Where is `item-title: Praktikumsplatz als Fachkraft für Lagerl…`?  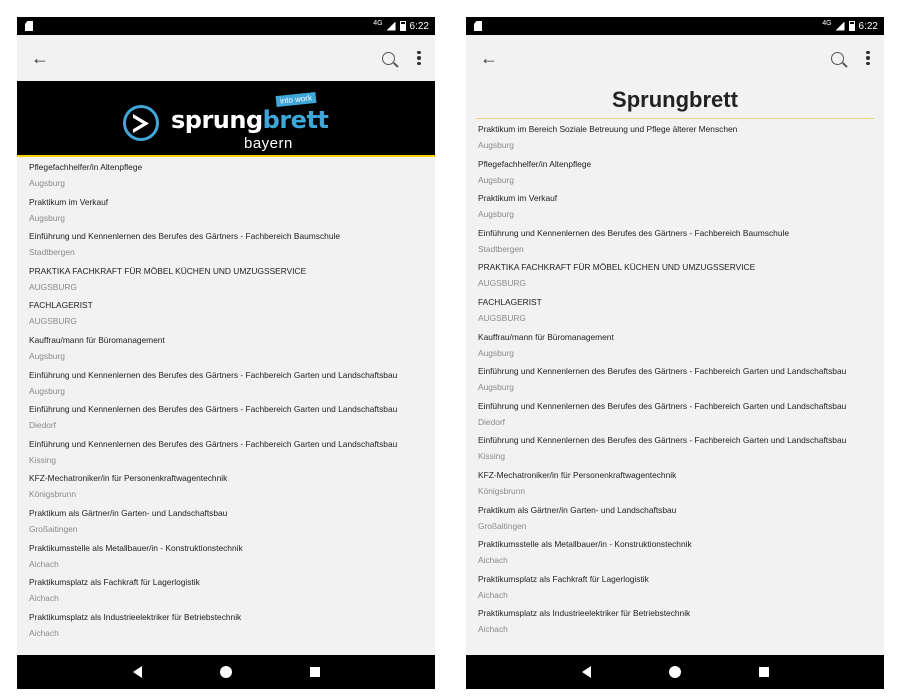 item-title: Praktikumsplatz als Fachkraft für Lagerl… is located at coordinates (563, 578).